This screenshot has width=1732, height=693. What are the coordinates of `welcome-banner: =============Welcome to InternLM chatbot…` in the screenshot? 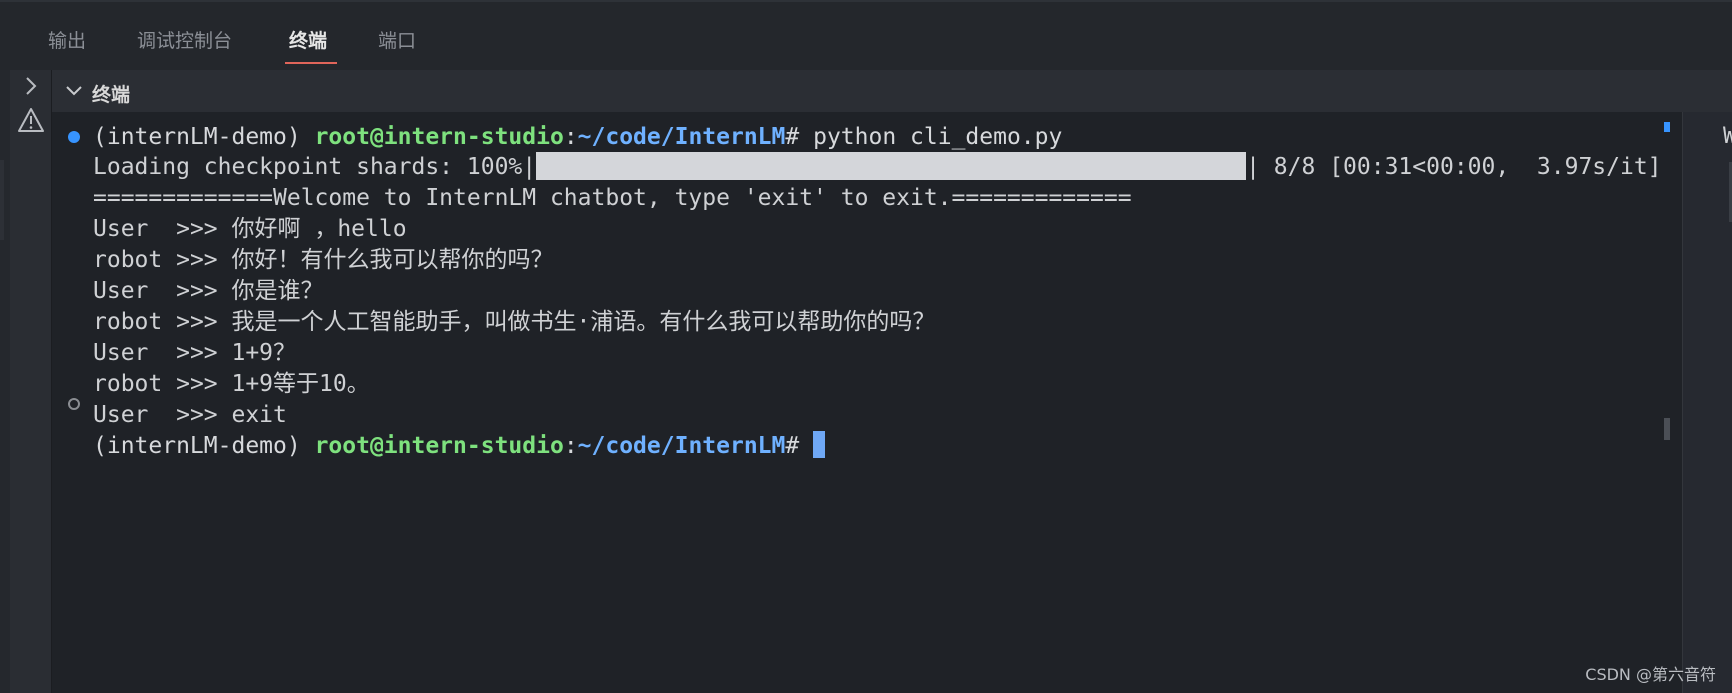 It's located at (612, 198).